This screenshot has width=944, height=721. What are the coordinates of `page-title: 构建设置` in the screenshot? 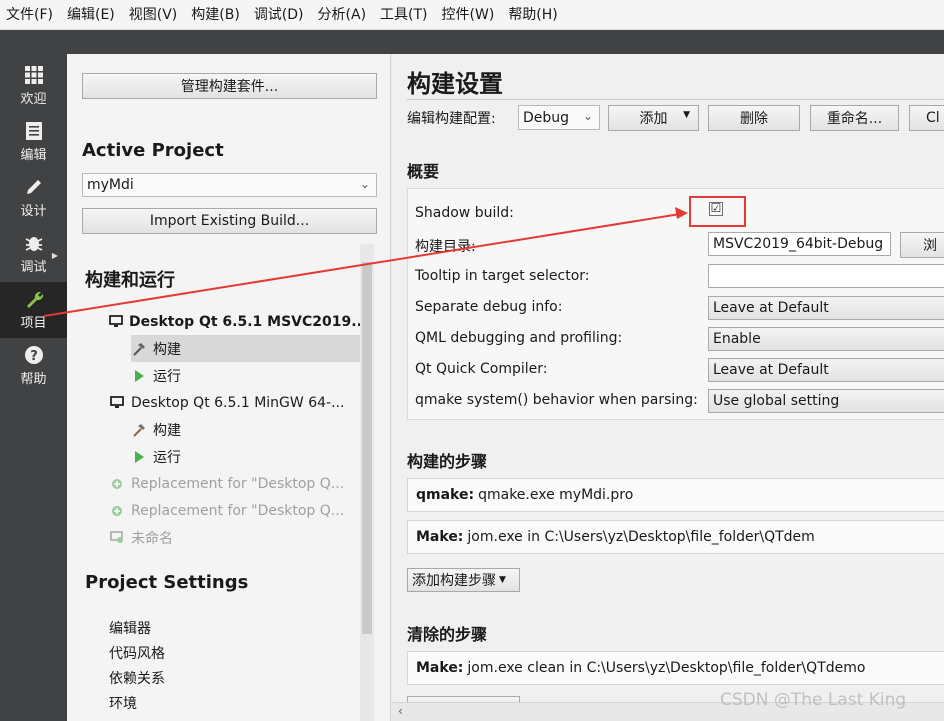 It's located at (455, 84).